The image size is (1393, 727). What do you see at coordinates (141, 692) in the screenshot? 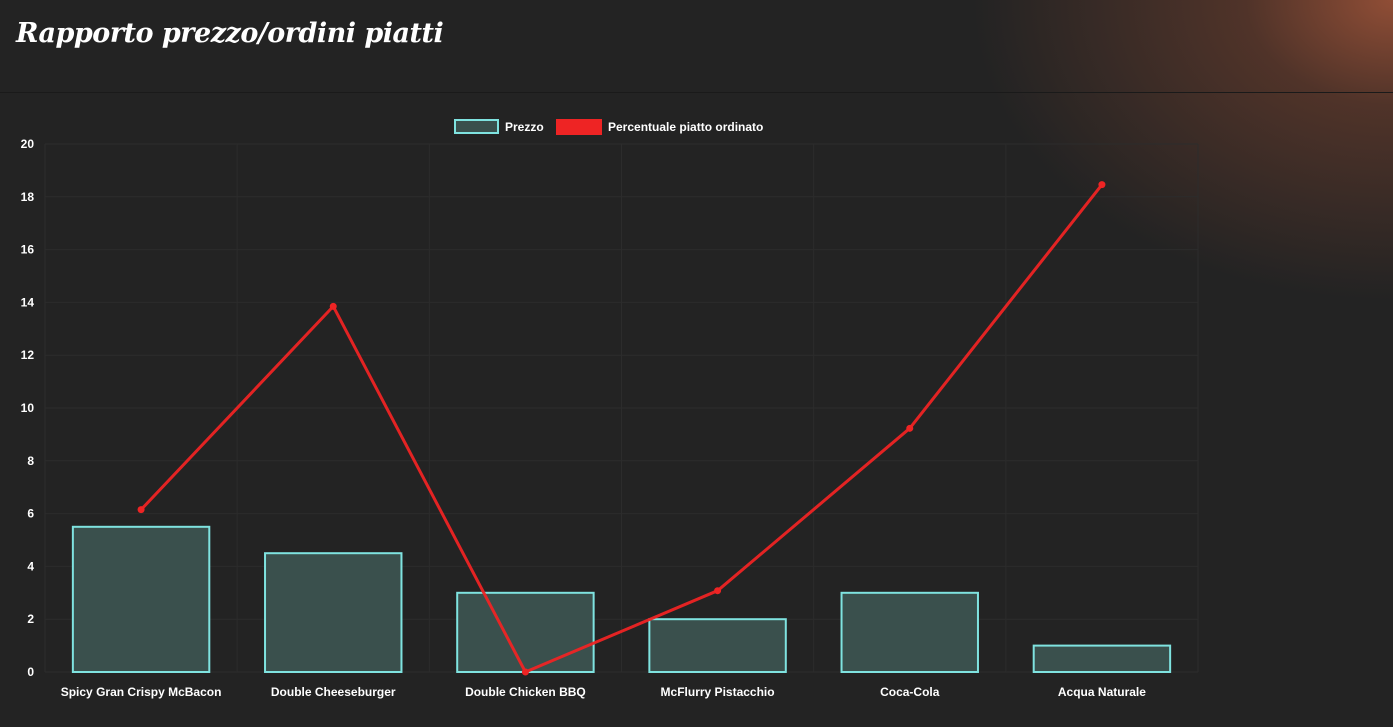
I see `x-tick-label: Spicy Gran Crispy McBacon` at bounding box center [141, 692].